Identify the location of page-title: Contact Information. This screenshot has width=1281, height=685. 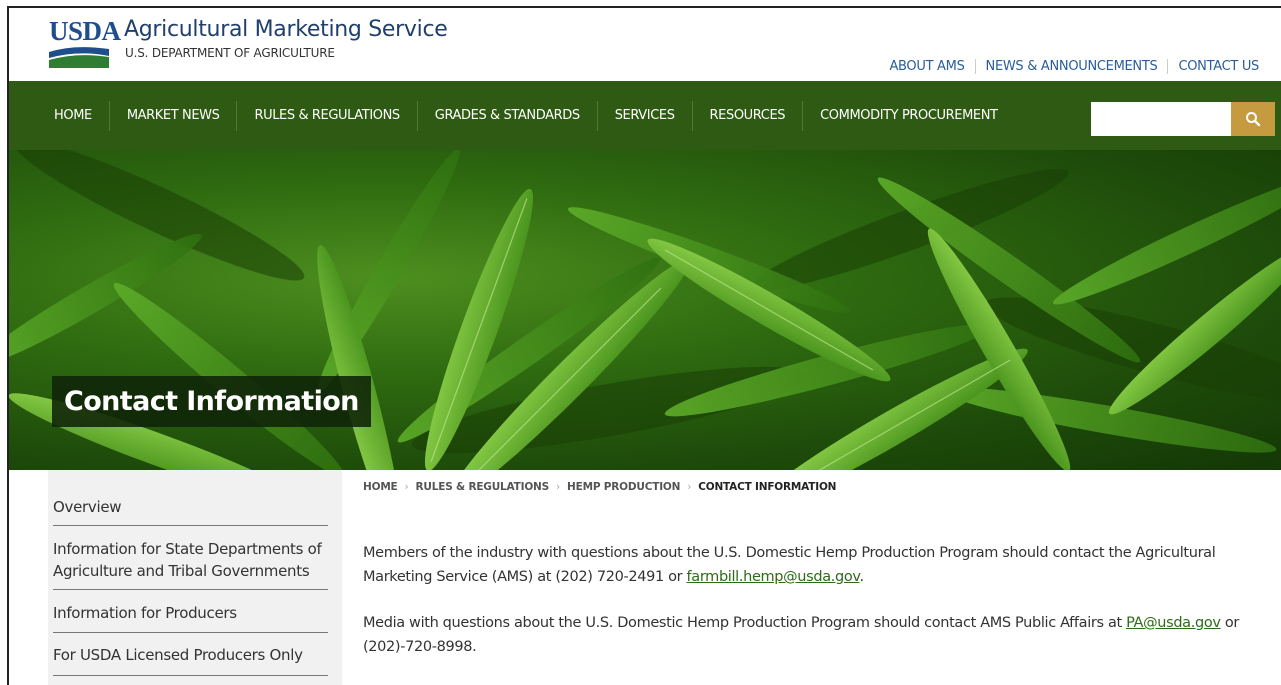
(211, 401).